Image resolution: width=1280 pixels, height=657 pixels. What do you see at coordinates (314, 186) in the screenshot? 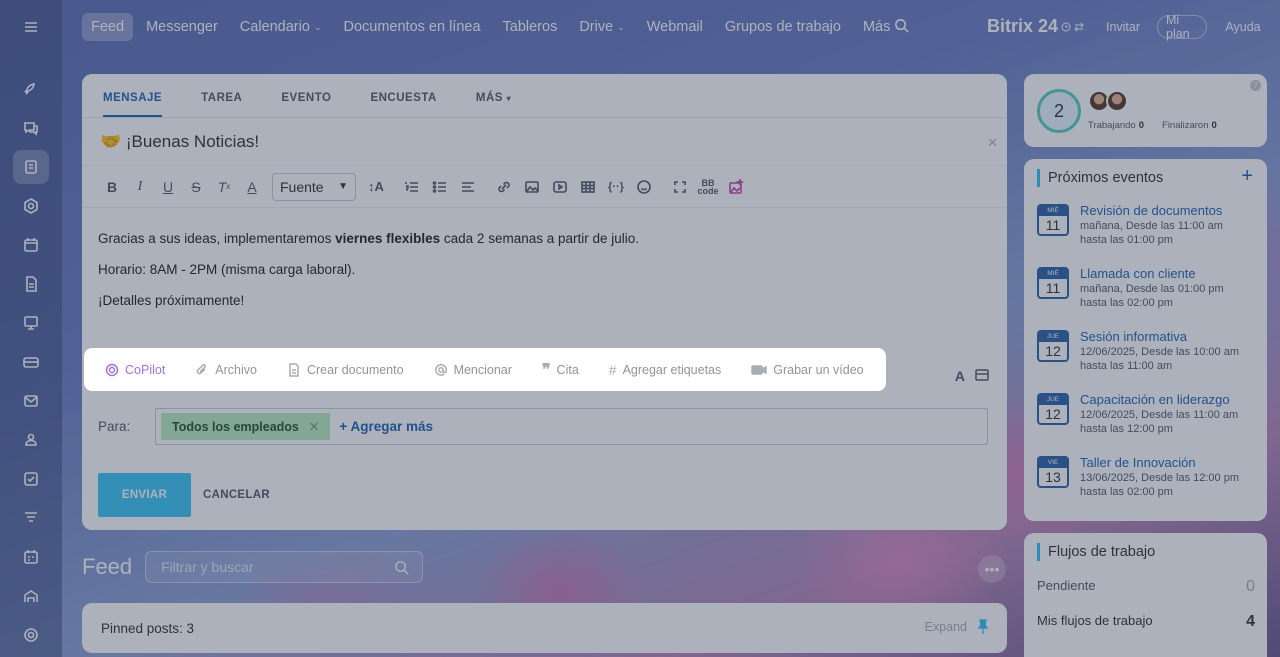
I see `font-select: Fuente ▼` at bounding box center [314, 186].